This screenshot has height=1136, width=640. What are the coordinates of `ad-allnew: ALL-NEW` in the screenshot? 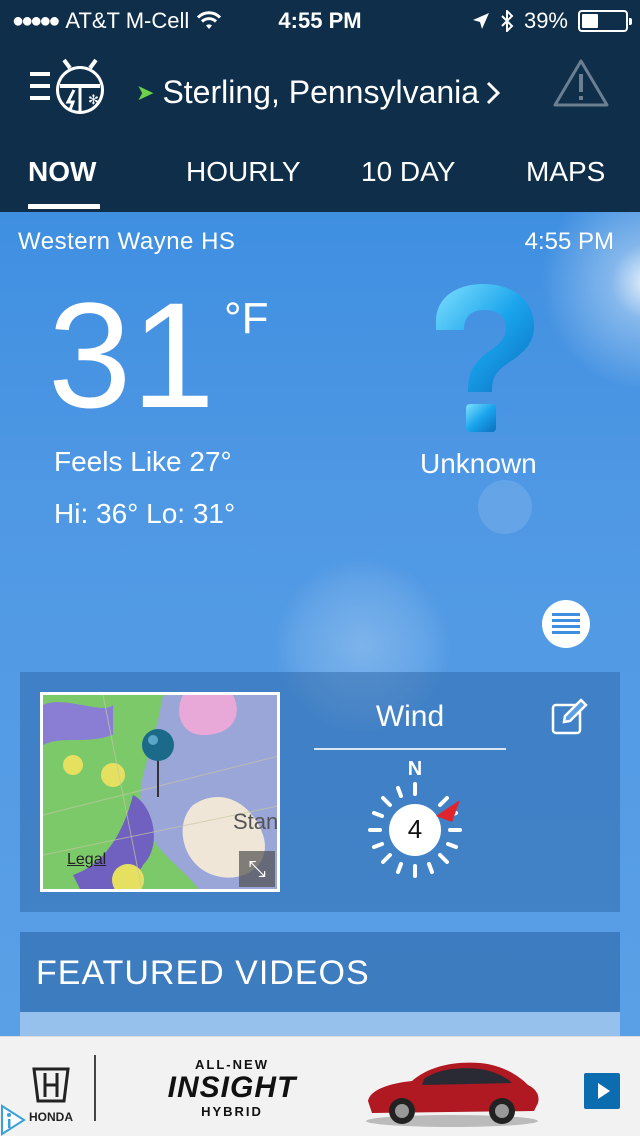 It's located at (232, 1064).